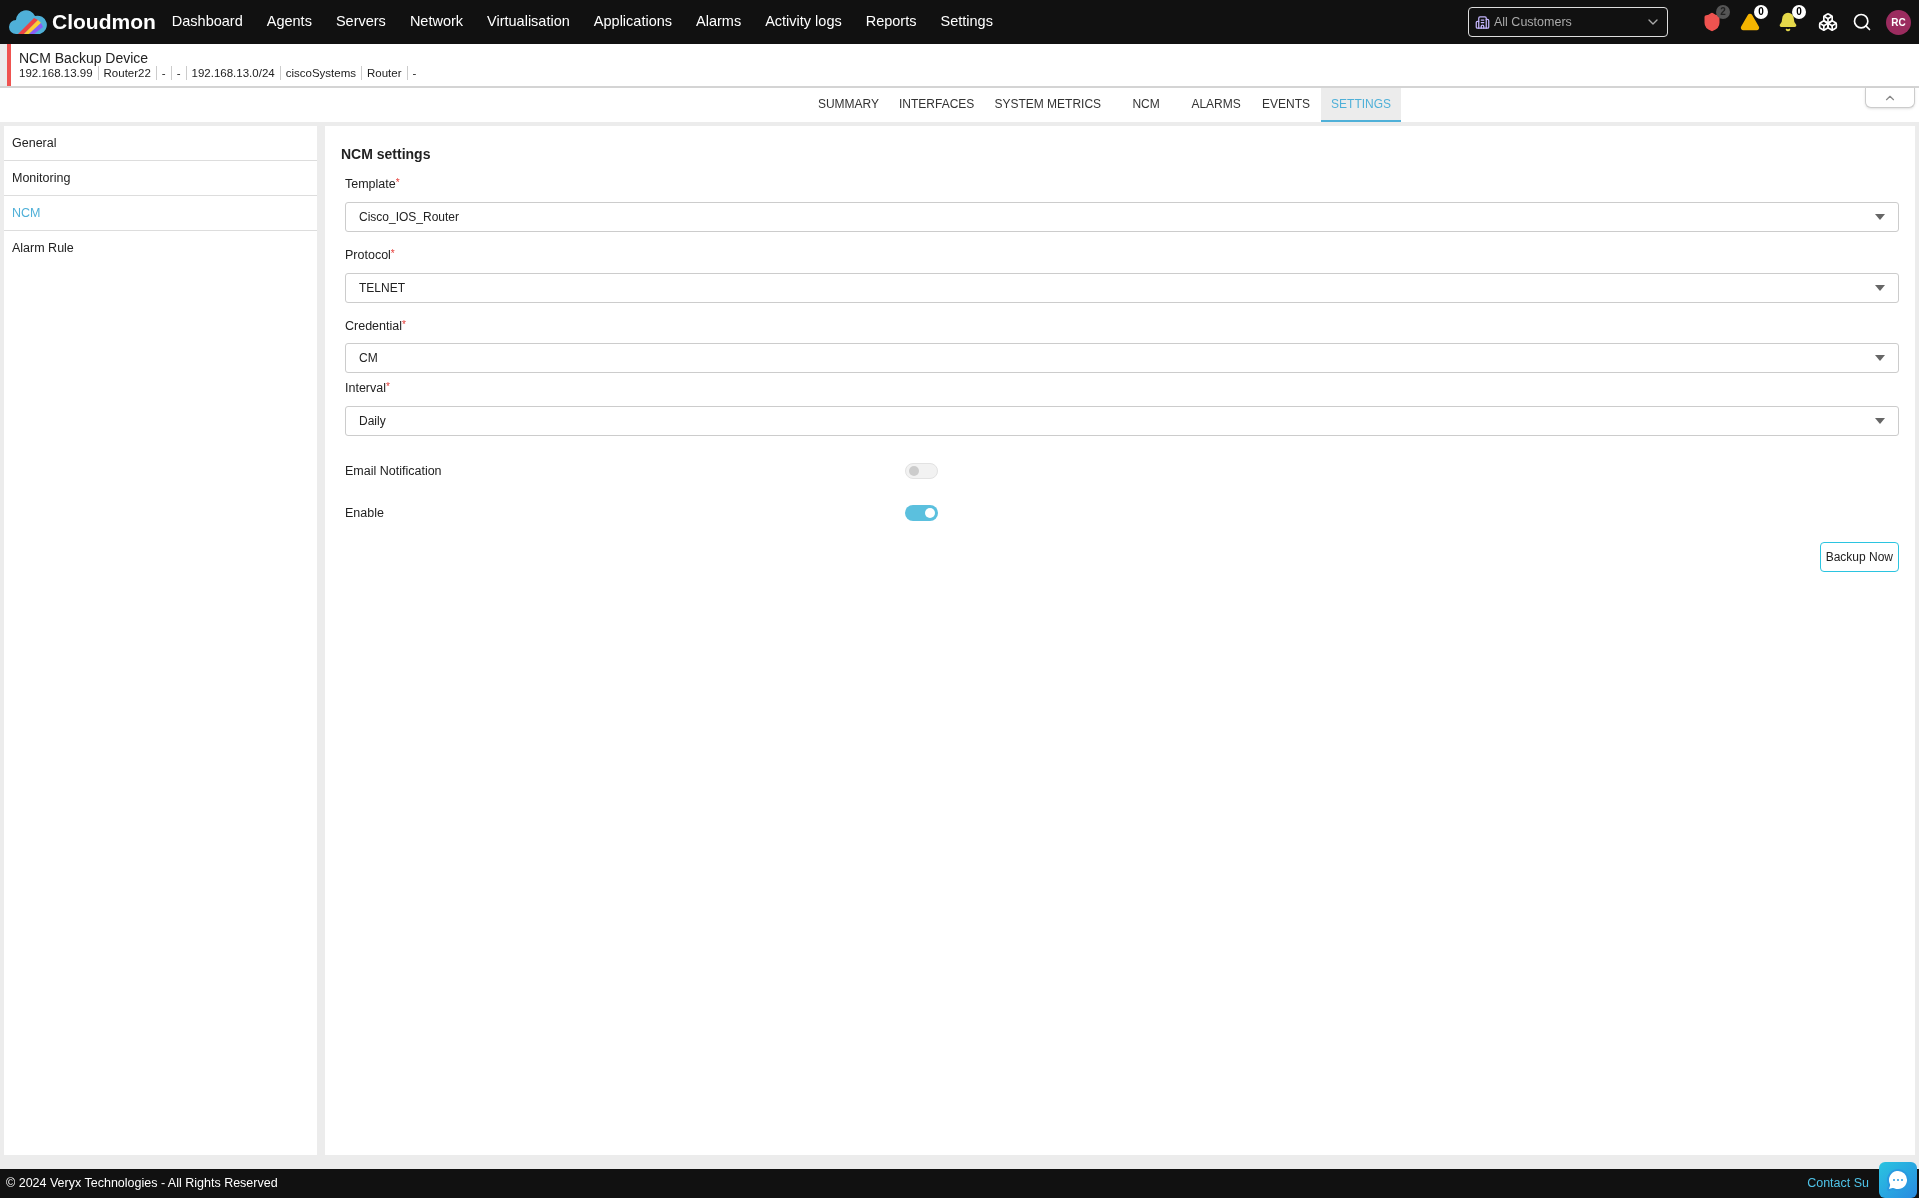 The image size is (1919, 1198). What do you see at coordinates (160, 178) in the screenshot?
I see `sidebar-item: Monitoring` at bounding box center [160, 178].